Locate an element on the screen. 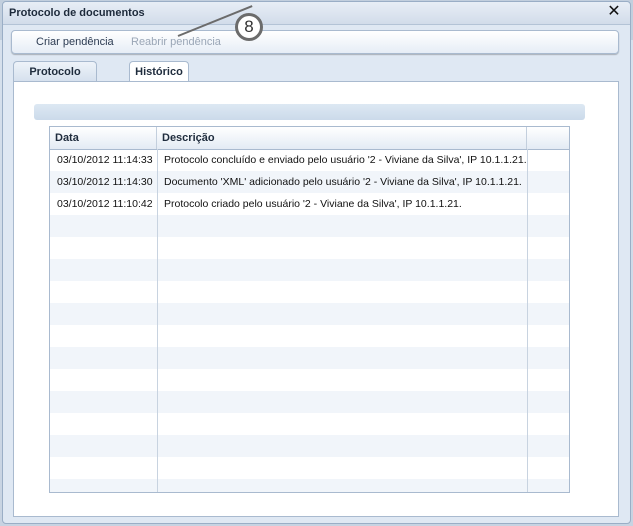  row-date: 03/10/2012 11:14:33 is located at coordinates (105, 160).